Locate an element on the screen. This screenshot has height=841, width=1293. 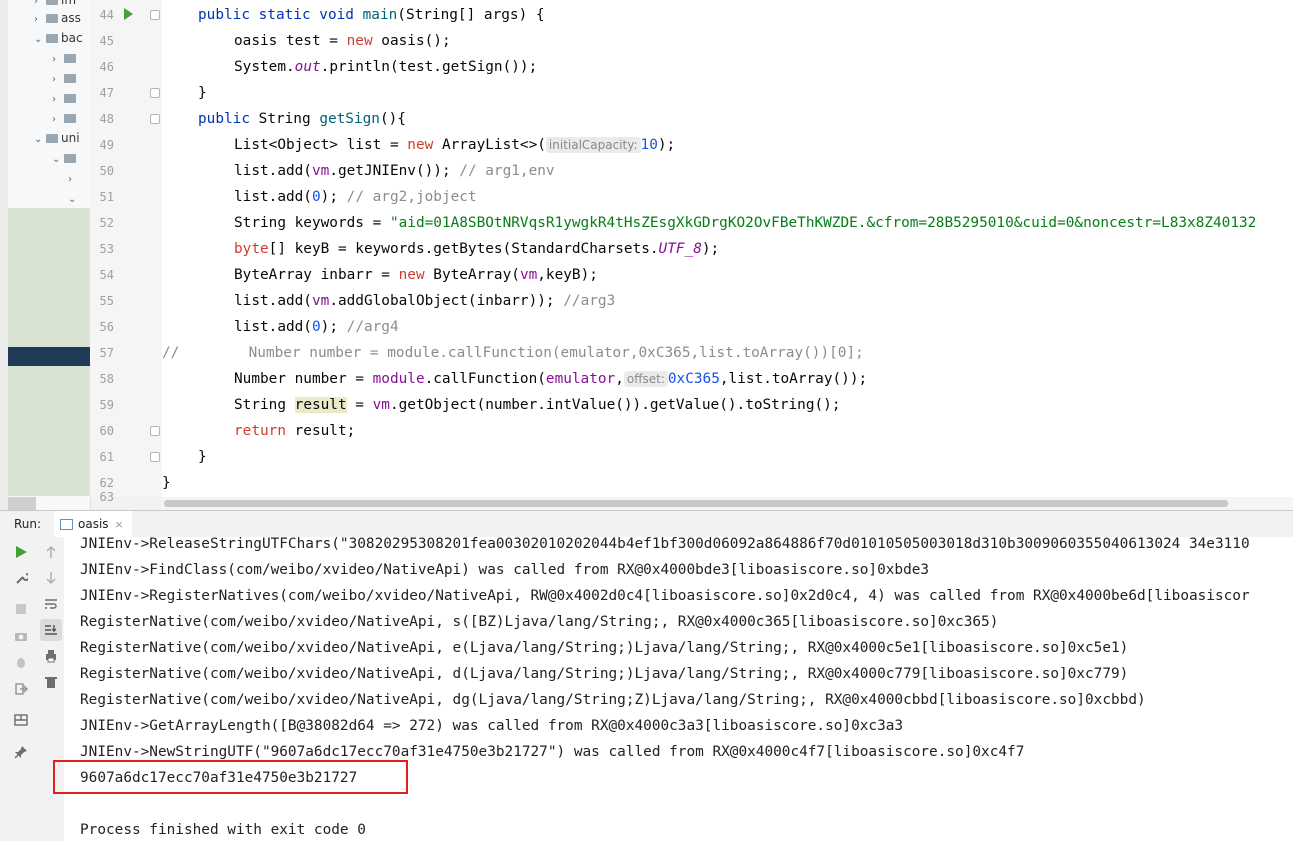
run-label: Run: is located at coordinates (28, 524).